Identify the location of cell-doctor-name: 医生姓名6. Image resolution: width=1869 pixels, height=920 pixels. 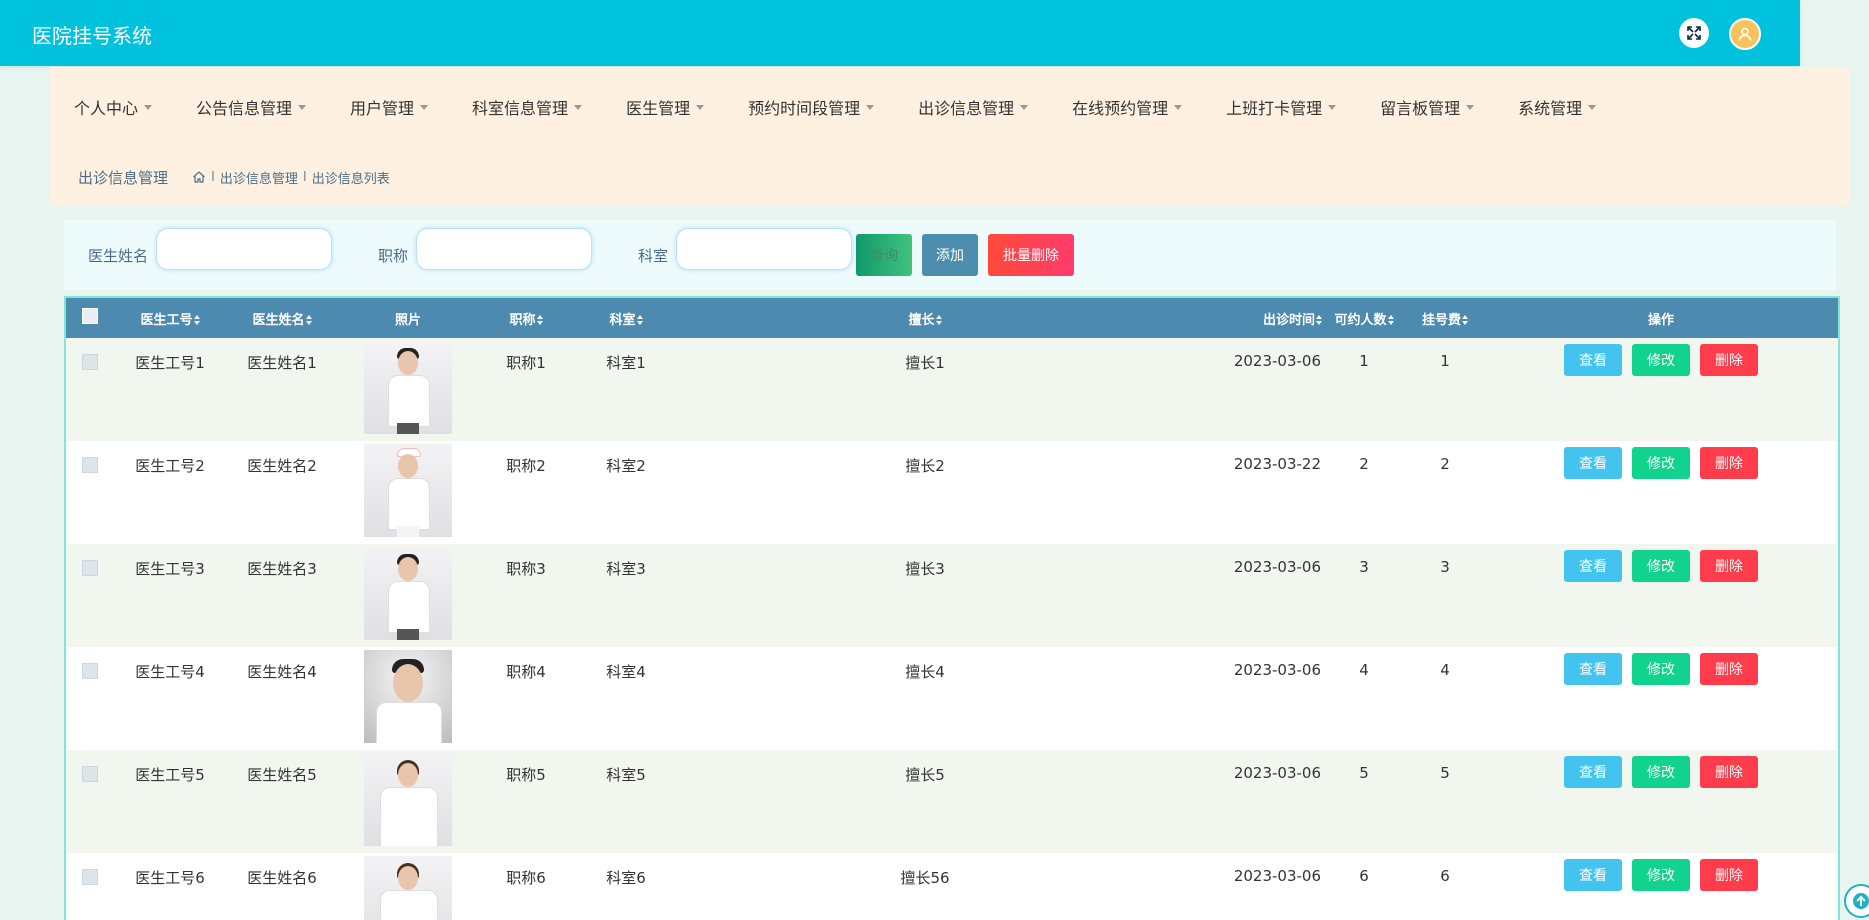
(282, 886).